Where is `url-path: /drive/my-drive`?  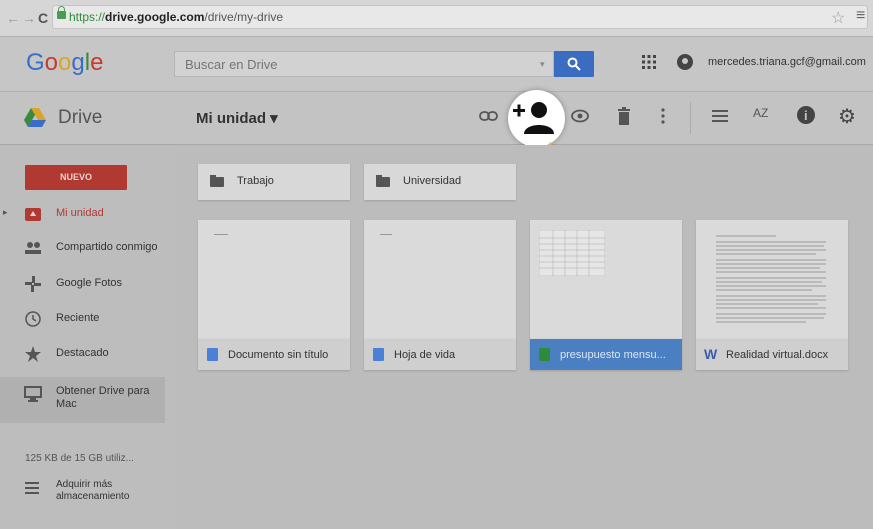
url-path: /drive/my-drive is located at coordinates (244, 17).